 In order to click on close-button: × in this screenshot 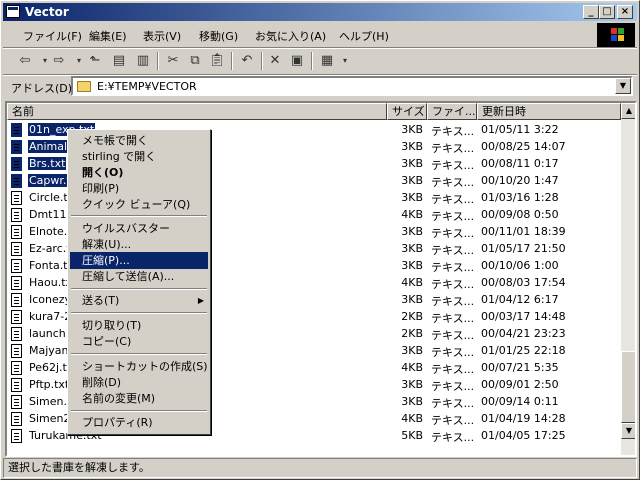, I will do `click(625, 12)`.